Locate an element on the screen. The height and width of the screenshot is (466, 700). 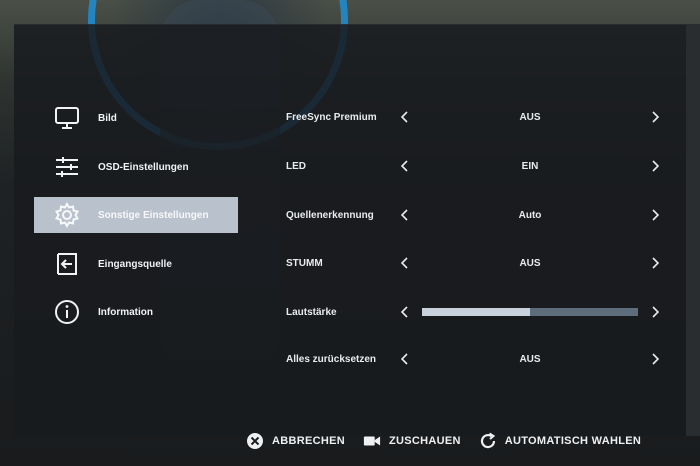
setting-name: Quellenerkennung is located at coordinates (330, 215).